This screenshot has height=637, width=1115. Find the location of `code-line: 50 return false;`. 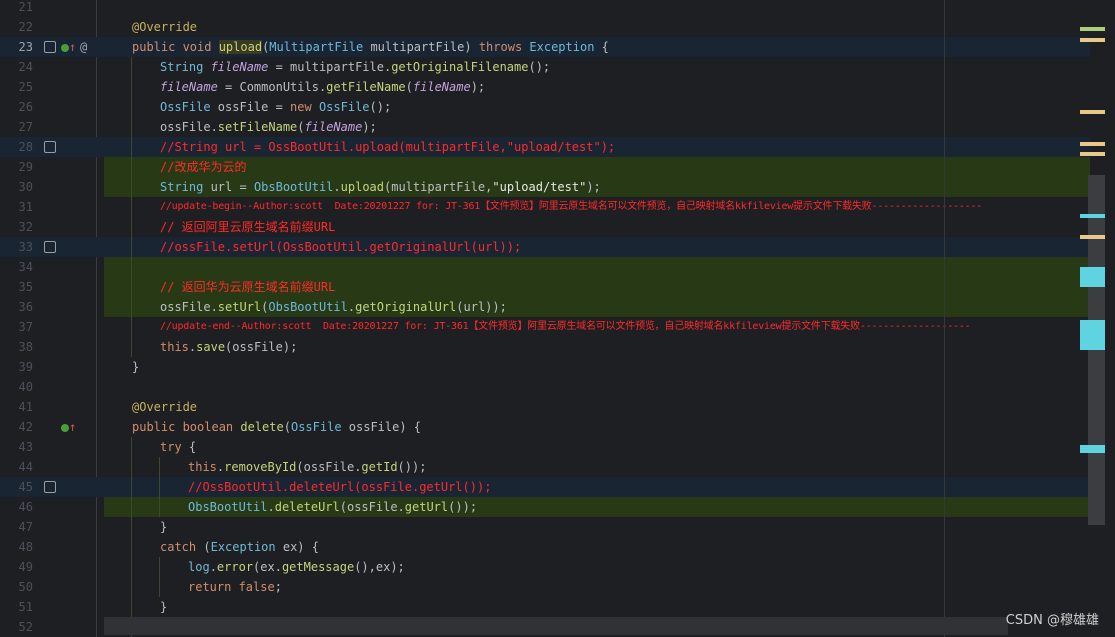

code-line: 50 return false; is located at coordinates (557, 587).